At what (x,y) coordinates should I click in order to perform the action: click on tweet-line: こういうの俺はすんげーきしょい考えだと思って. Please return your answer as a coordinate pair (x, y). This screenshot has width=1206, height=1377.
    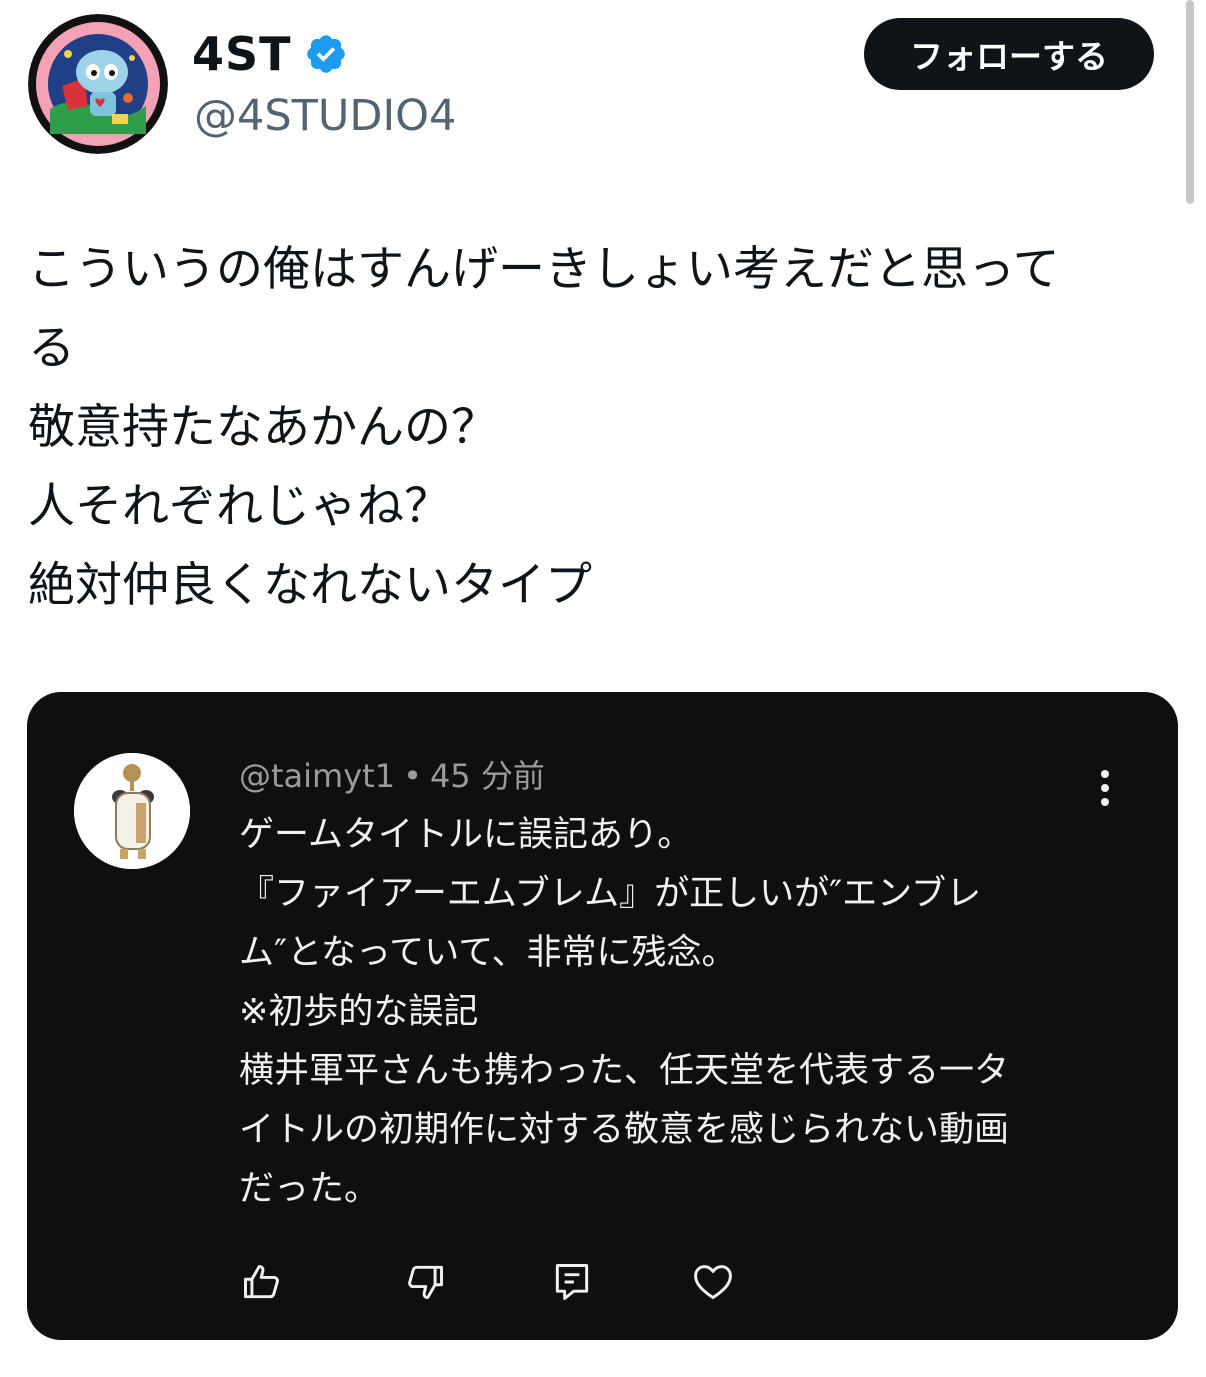
    Looking at the image, I should click on (544, 269).